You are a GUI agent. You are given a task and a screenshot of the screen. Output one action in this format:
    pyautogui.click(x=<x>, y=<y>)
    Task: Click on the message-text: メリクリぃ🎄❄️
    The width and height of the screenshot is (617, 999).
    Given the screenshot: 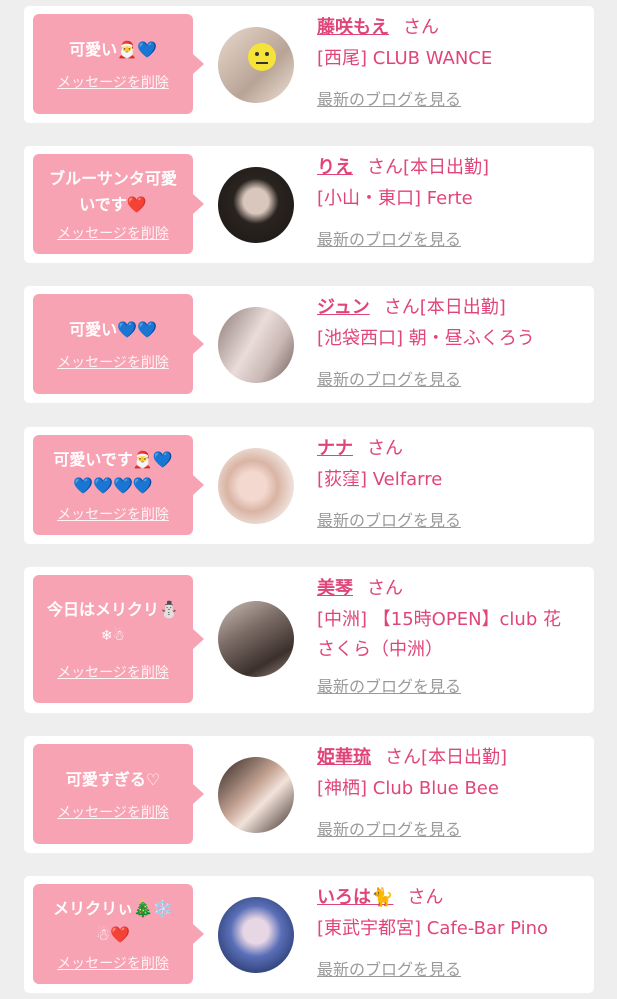 What is the action you would take?
    pyautogui.click(x=113, y=908)
    